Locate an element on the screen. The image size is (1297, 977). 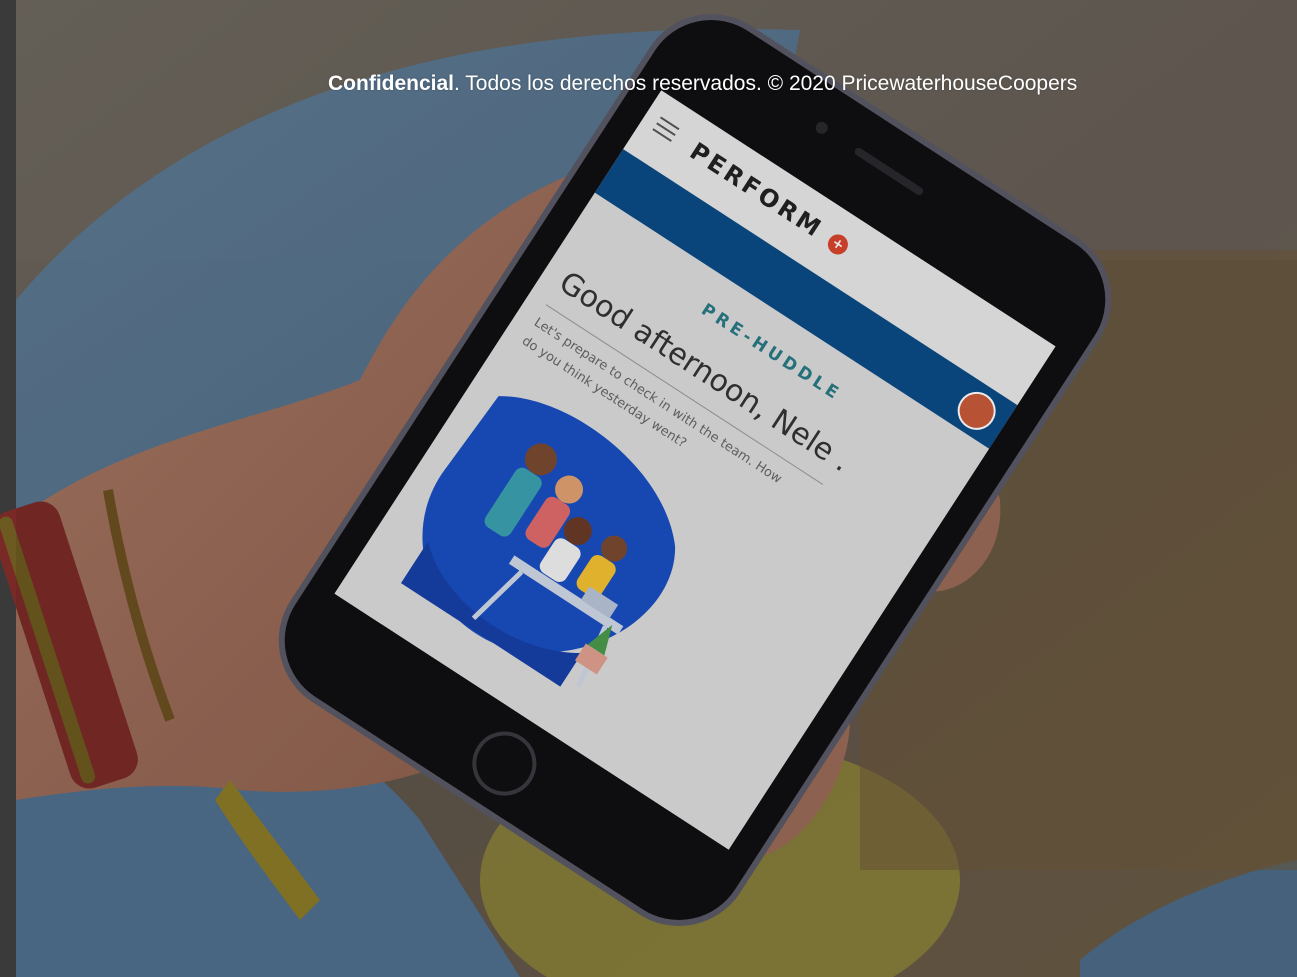
avatar is located at coordinates (976, 411).